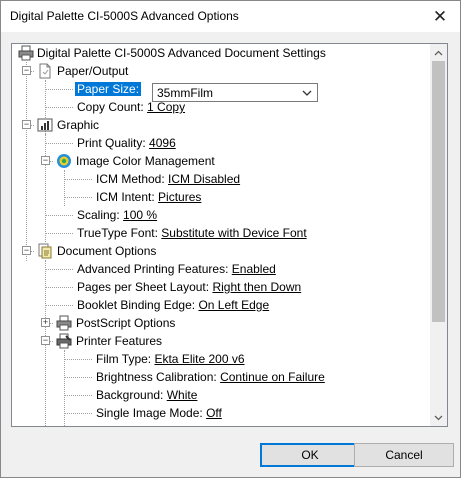 The width and height of the screenshot is (461, 478). I want to click on brightness-calibration-value: Continue on Failure, so click(272, 377).